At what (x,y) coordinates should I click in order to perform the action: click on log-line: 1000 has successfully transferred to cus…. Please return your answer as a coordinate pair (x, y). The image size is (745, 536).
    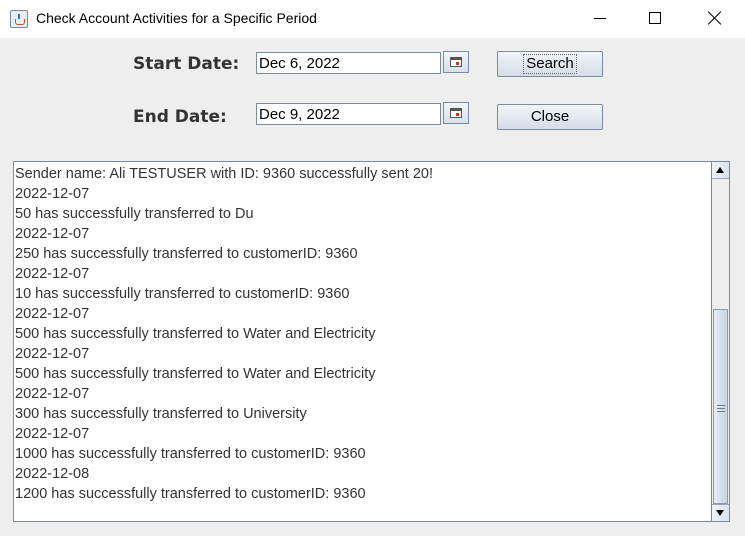
    Looking at the image, I should click on (190, 454).